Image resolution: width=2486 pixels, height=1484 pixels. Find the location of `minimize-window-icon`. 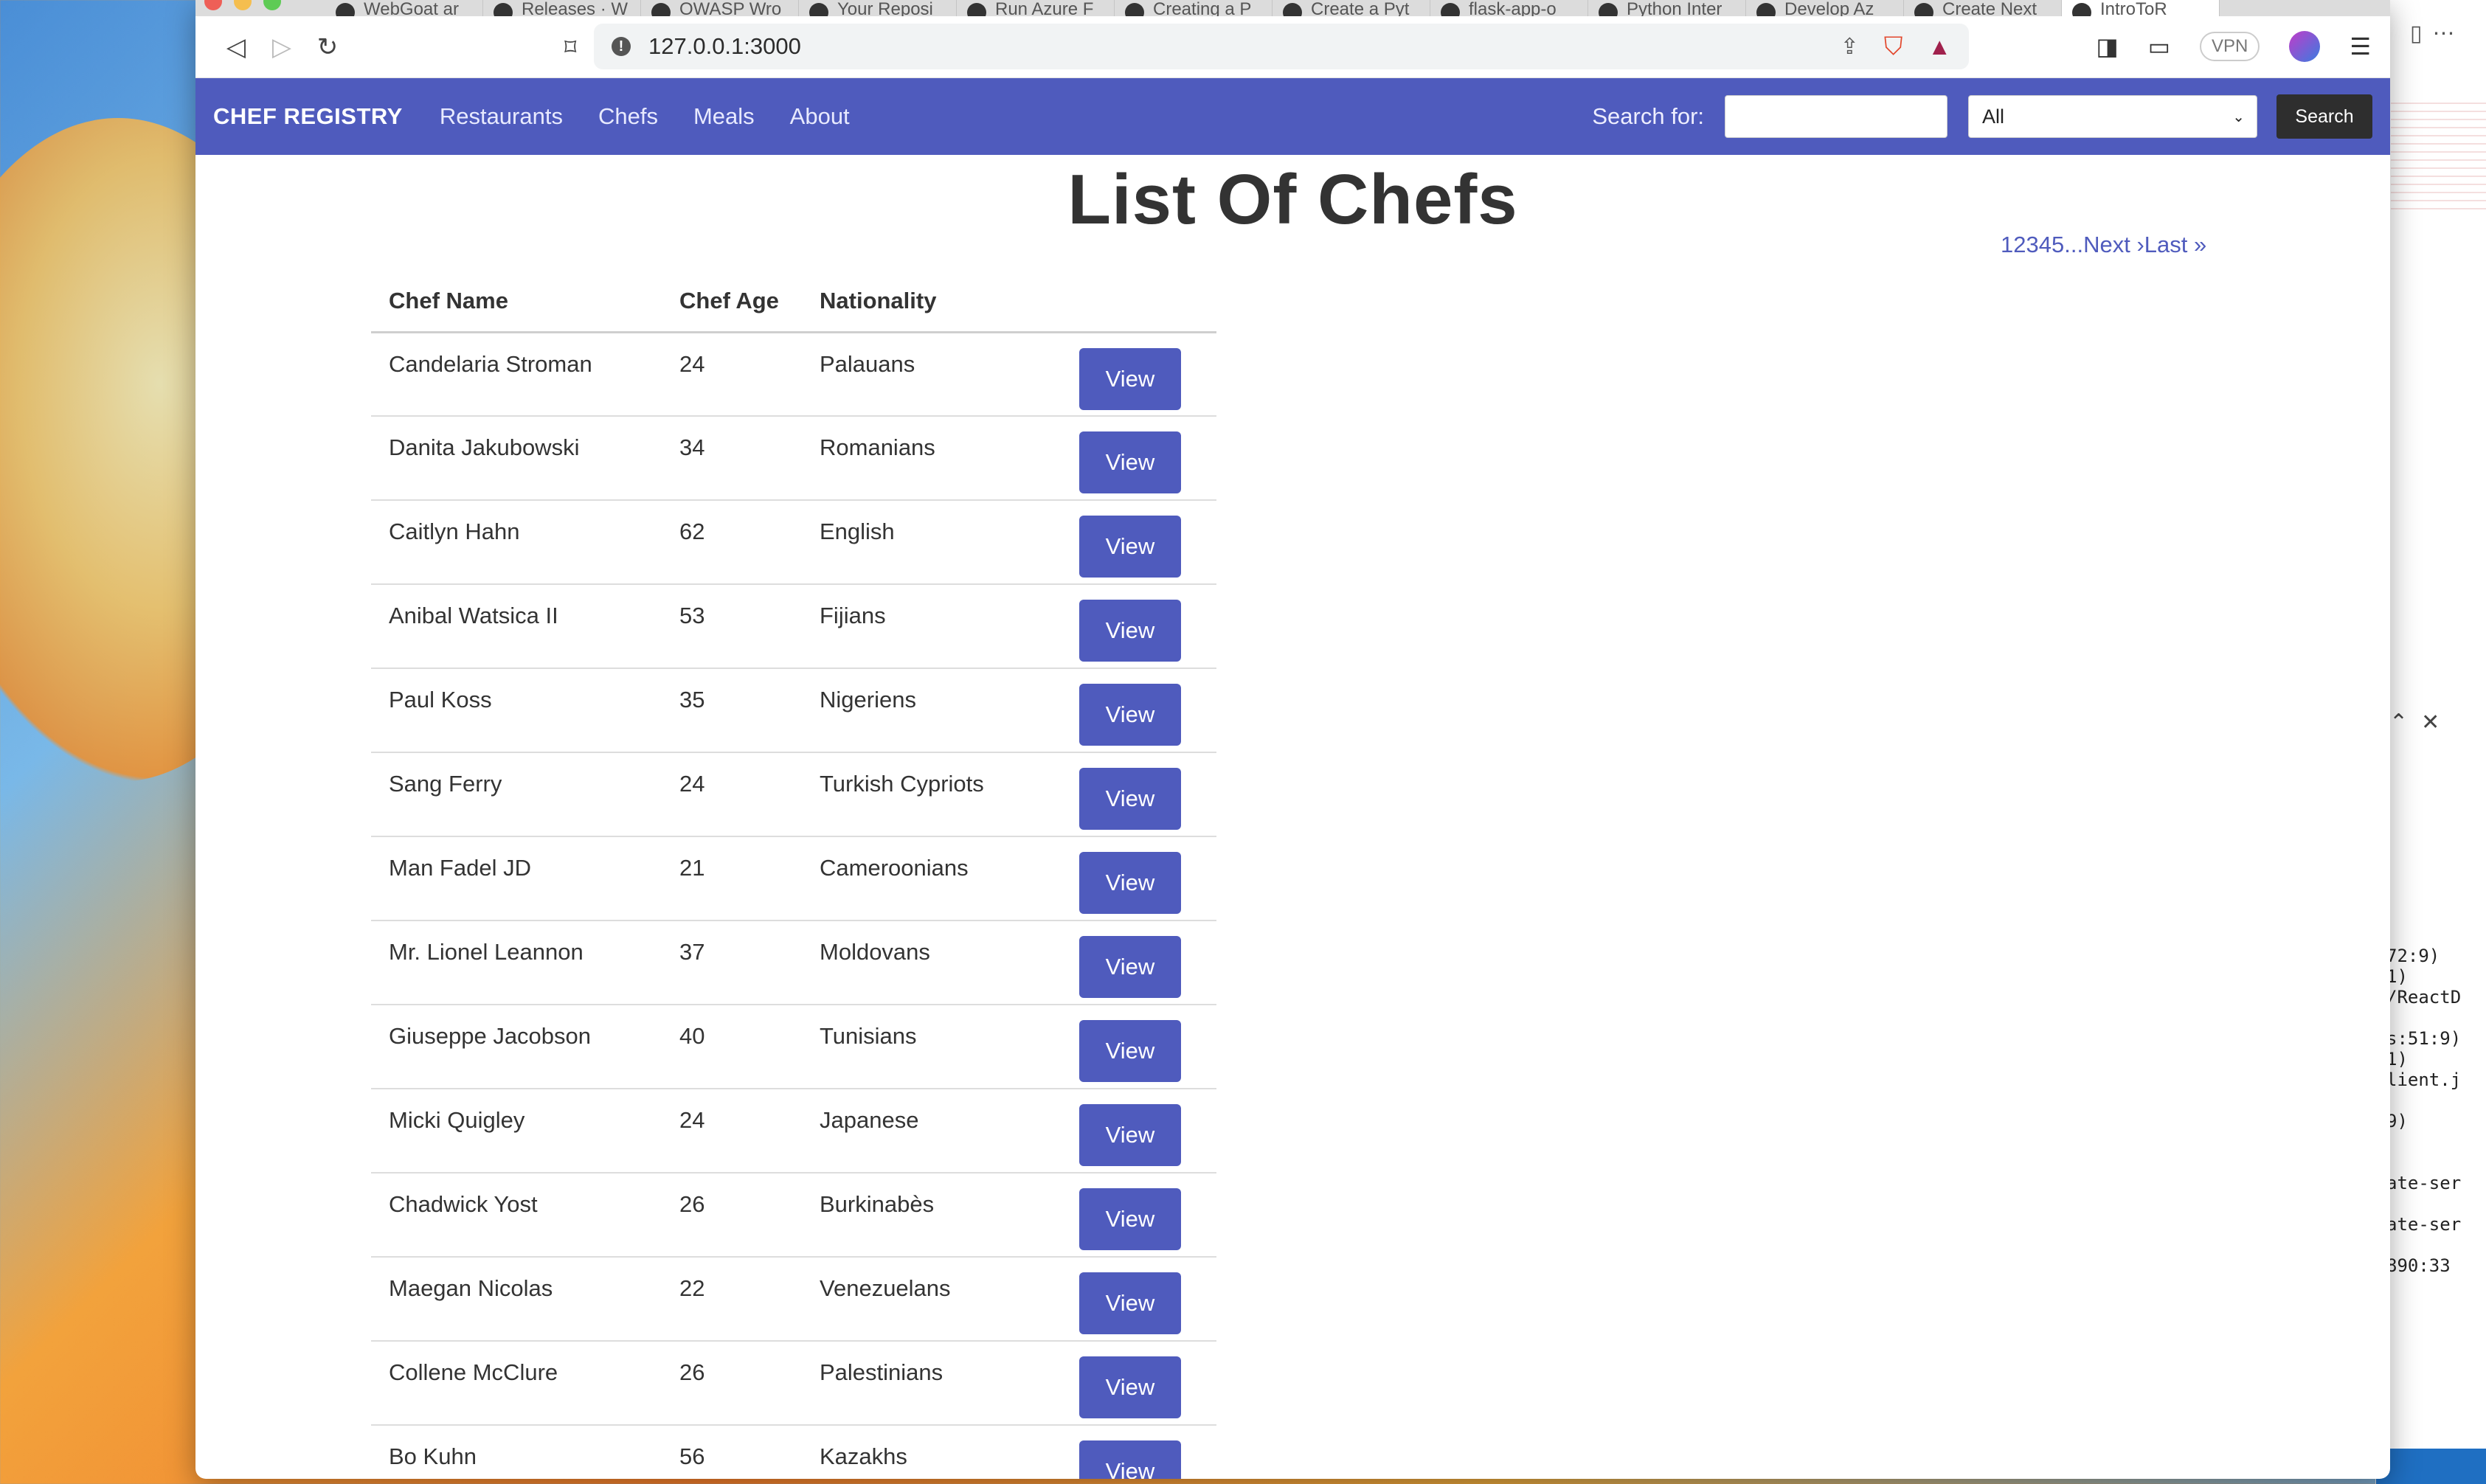

minimize-window-icon is located at coordinates (243, 5).